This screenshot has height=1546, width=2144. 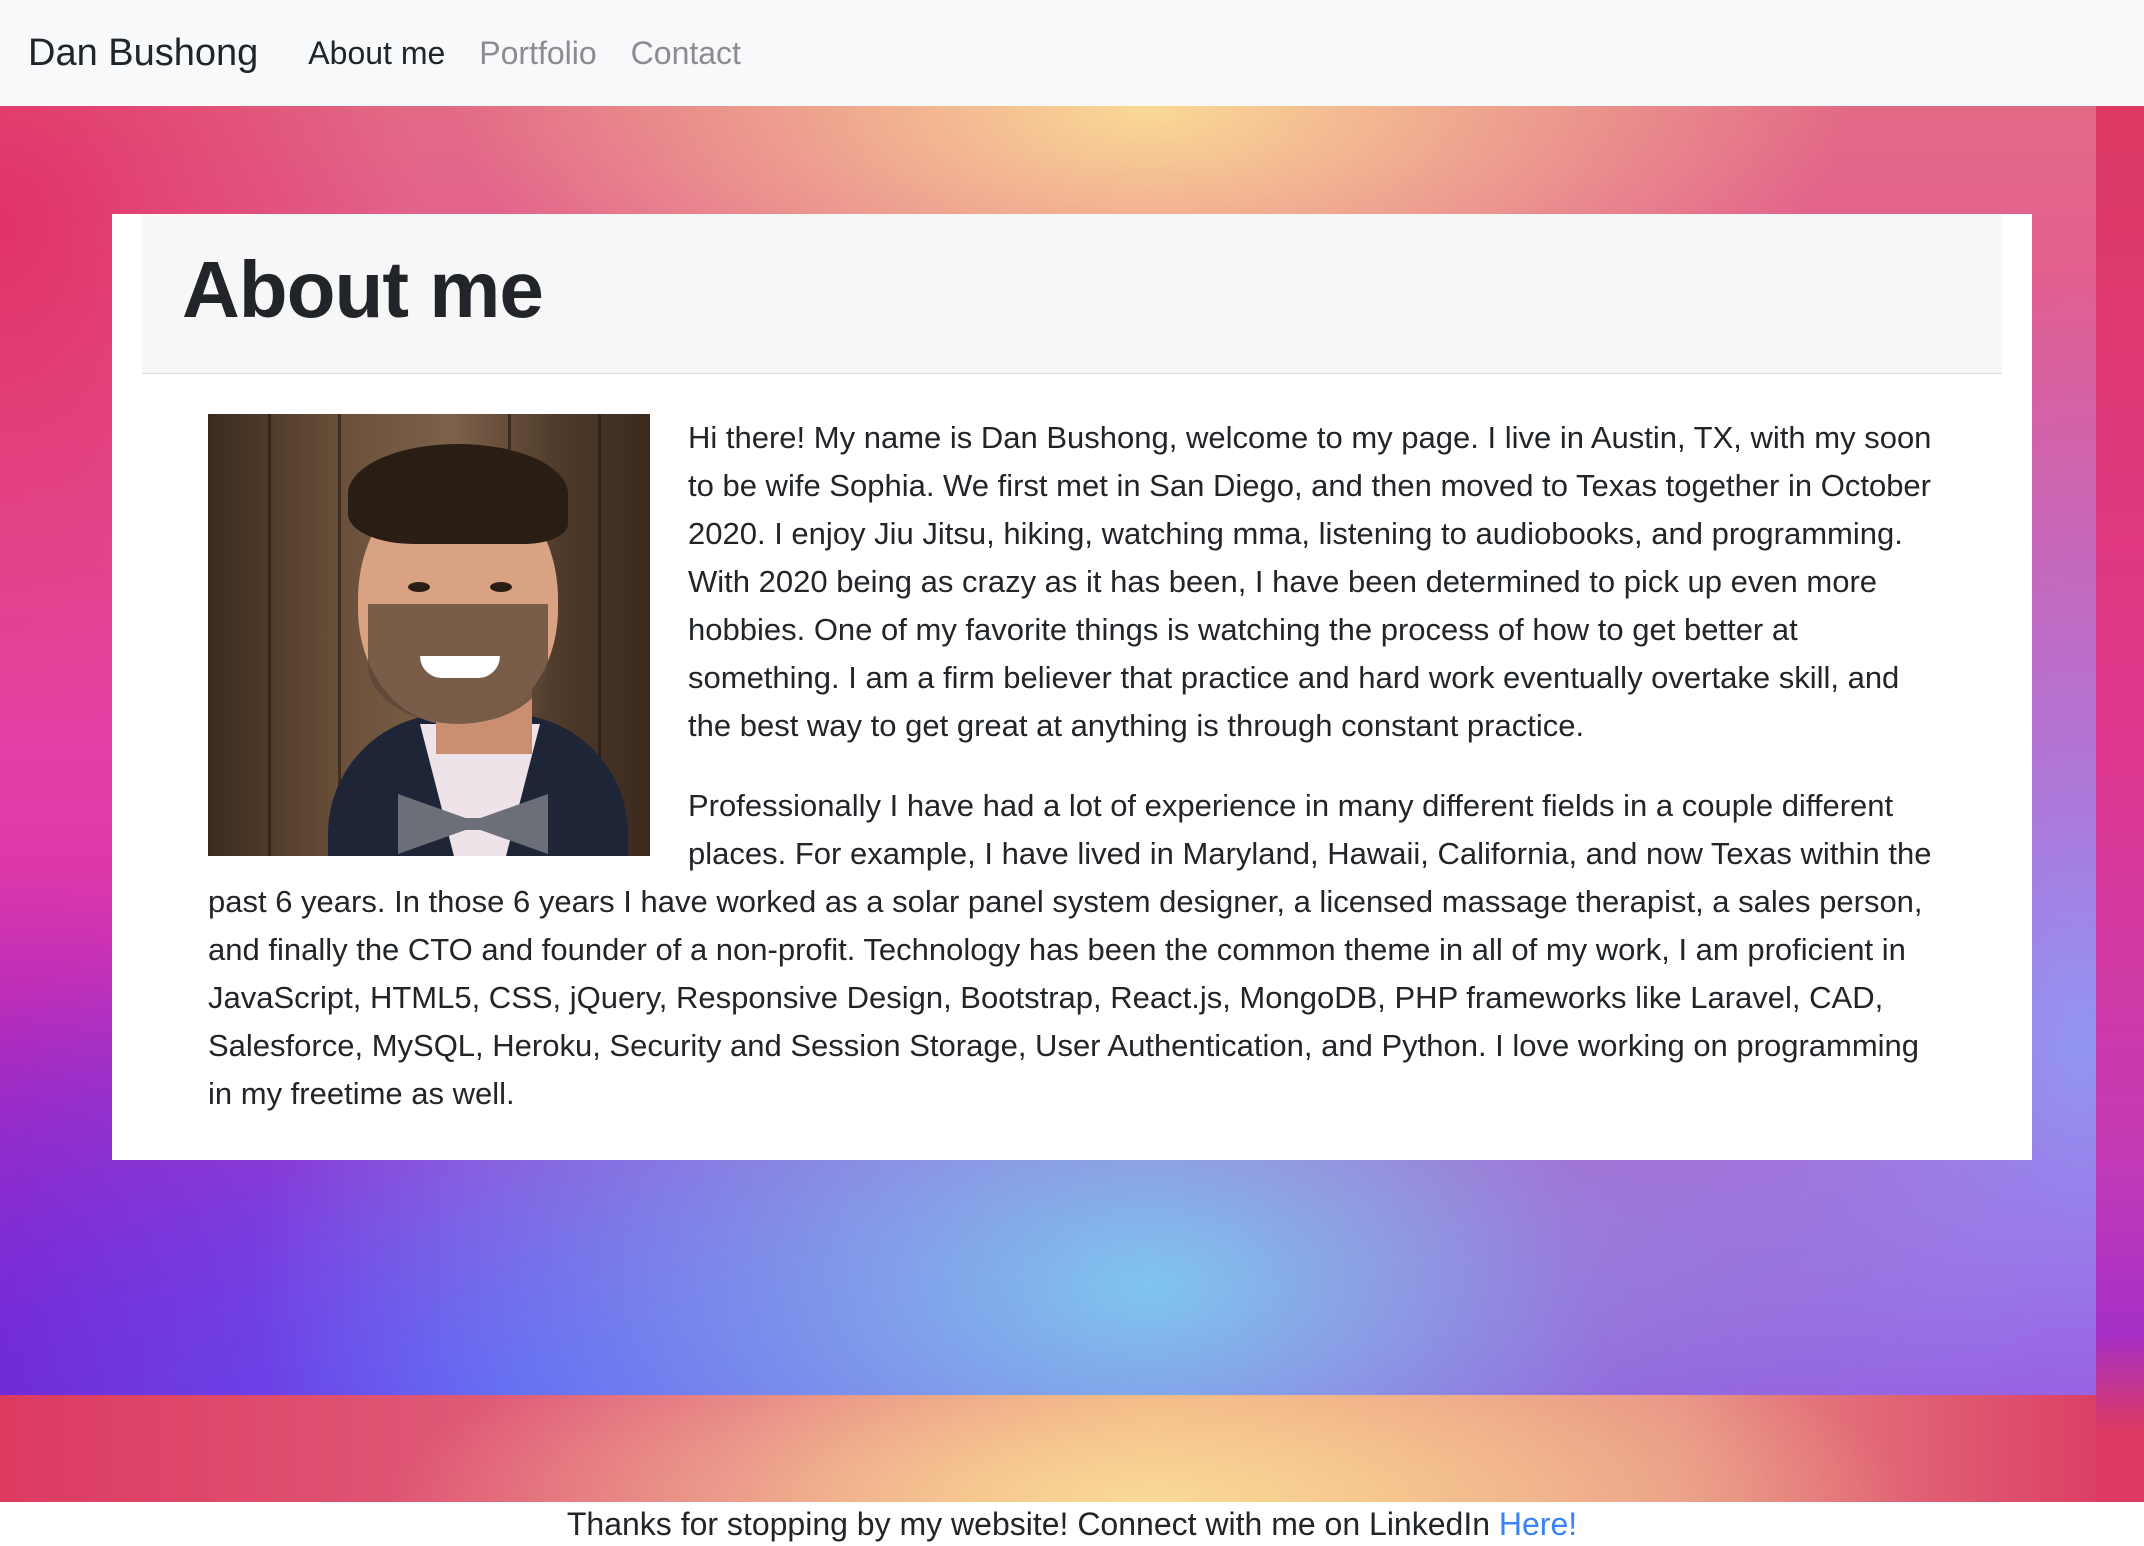 What do you see at coordinates (376, 53) in the screenshot?
I see `nav-link-about-me: About me` at bounding box center [376, 53].